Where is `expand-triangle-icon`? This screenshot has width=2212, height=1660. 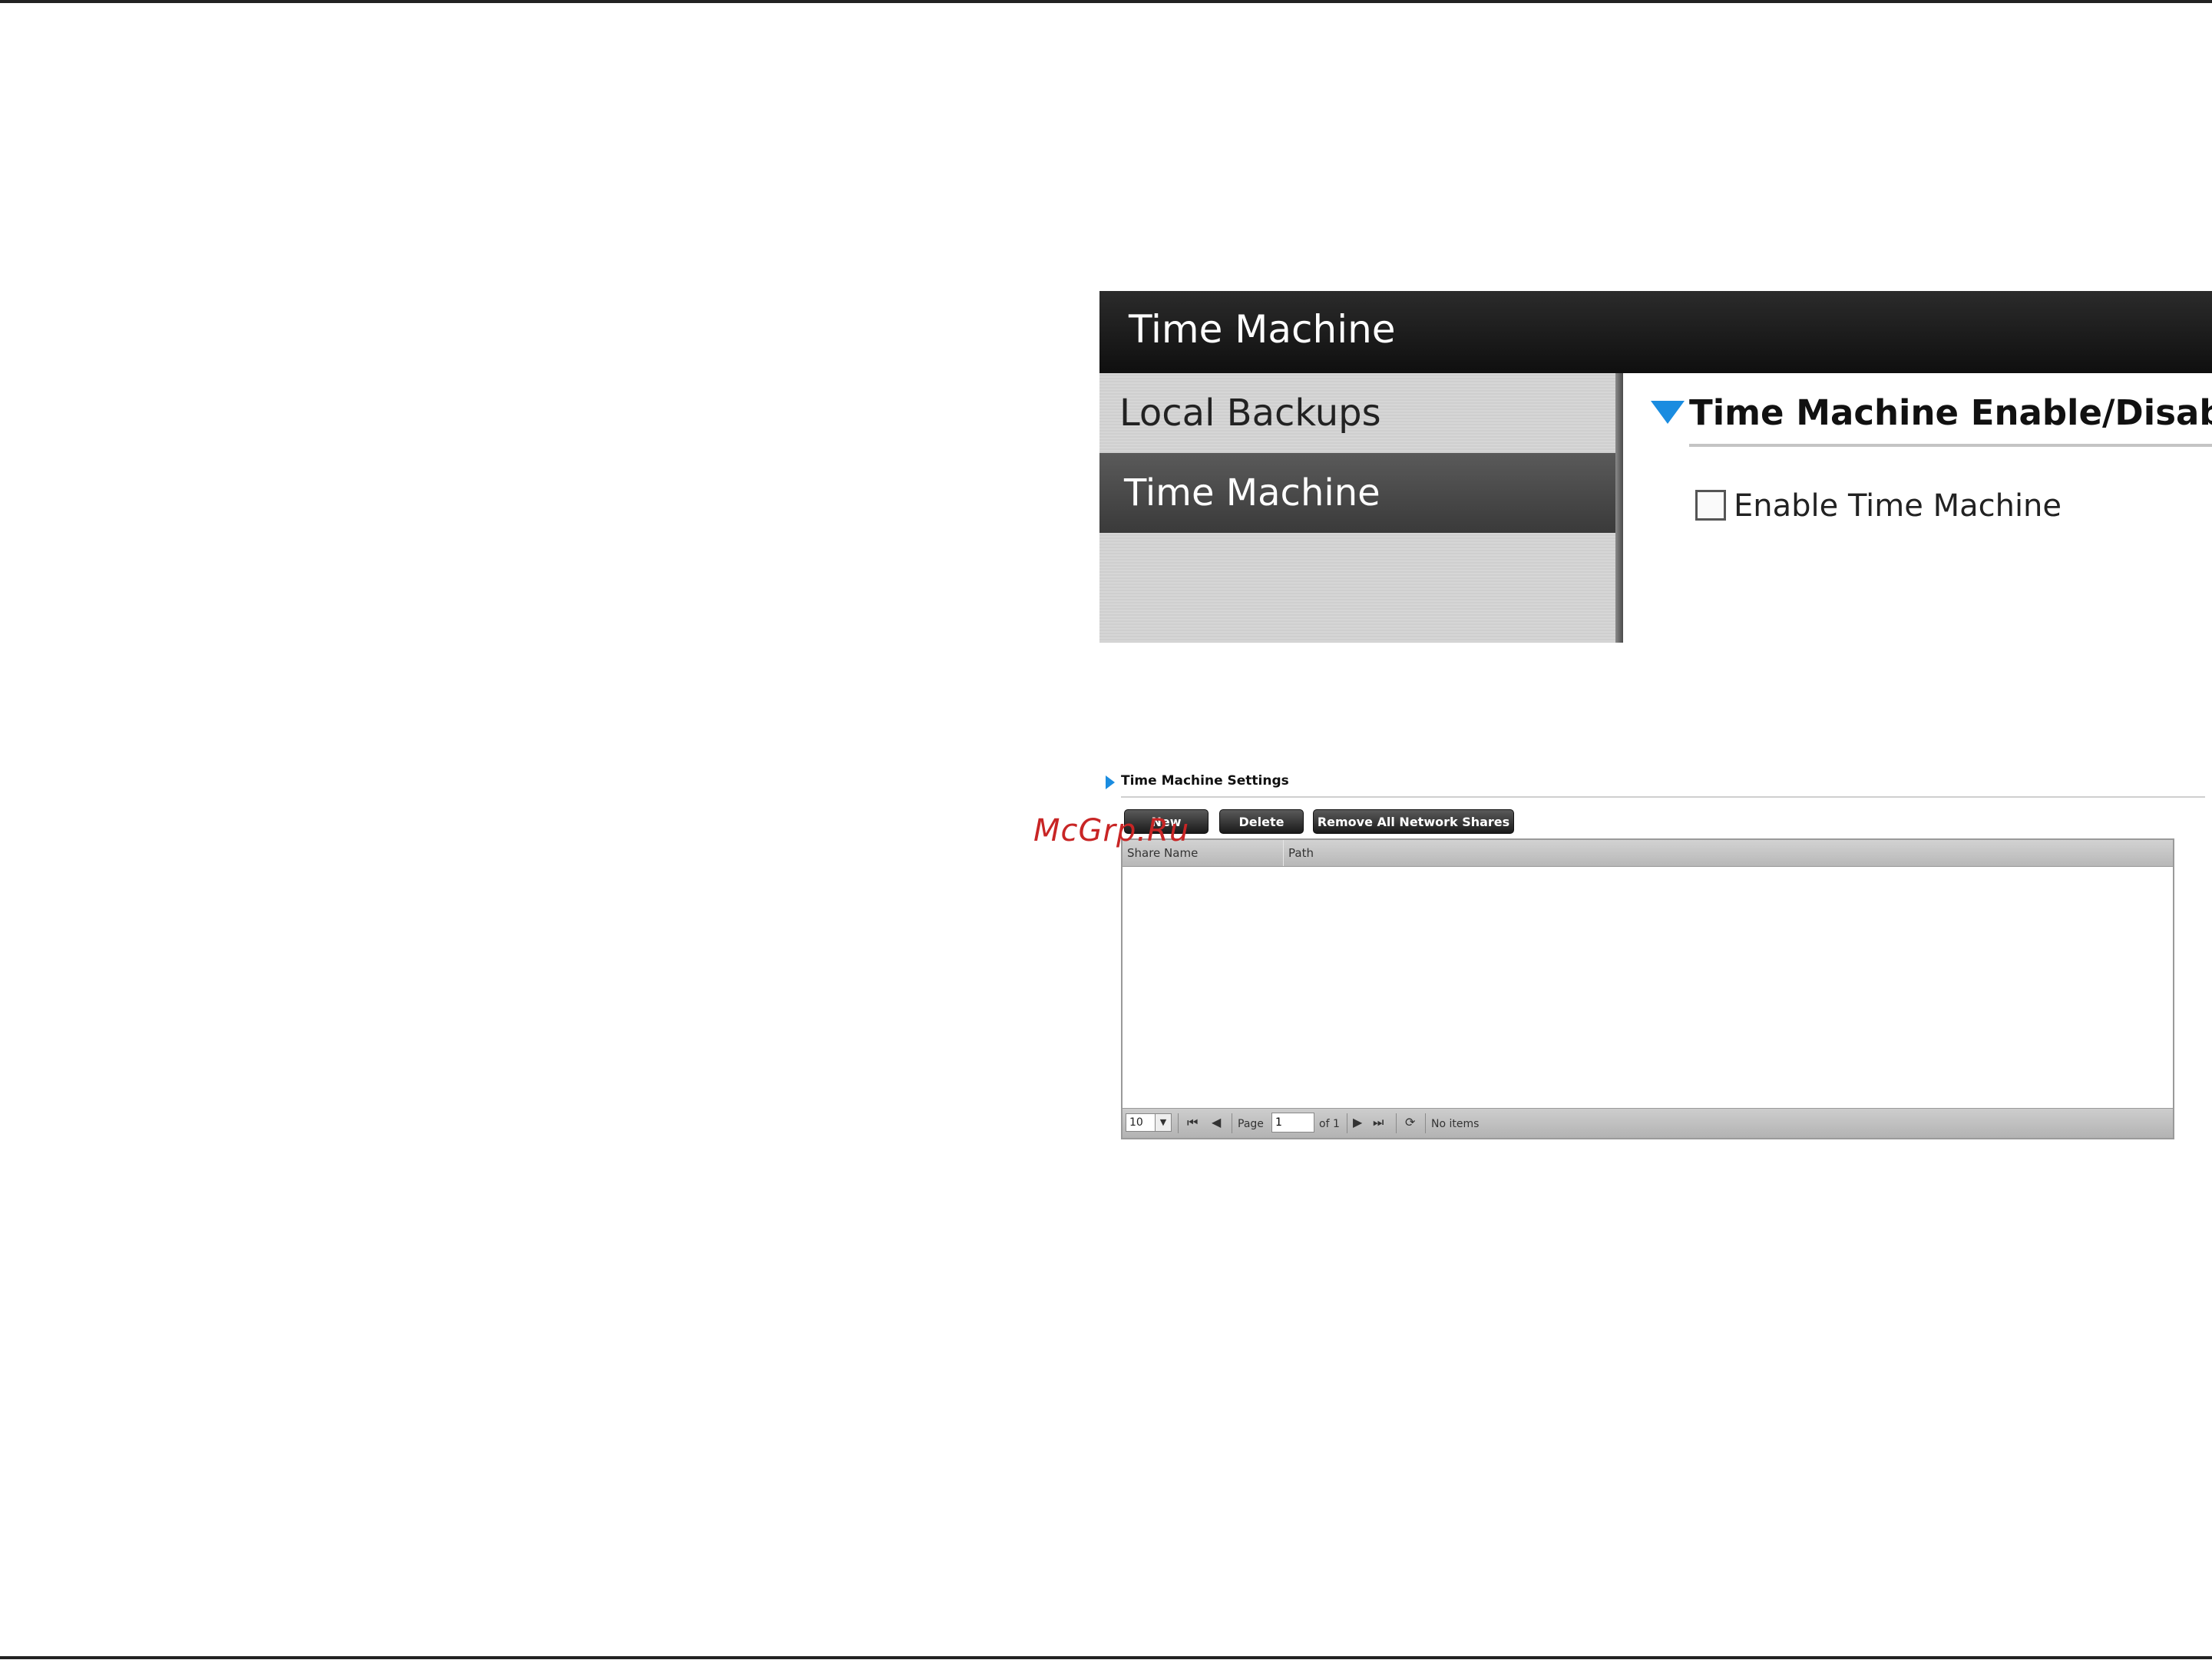 expand-triangle-icon is located at coordinates (1110, 782).